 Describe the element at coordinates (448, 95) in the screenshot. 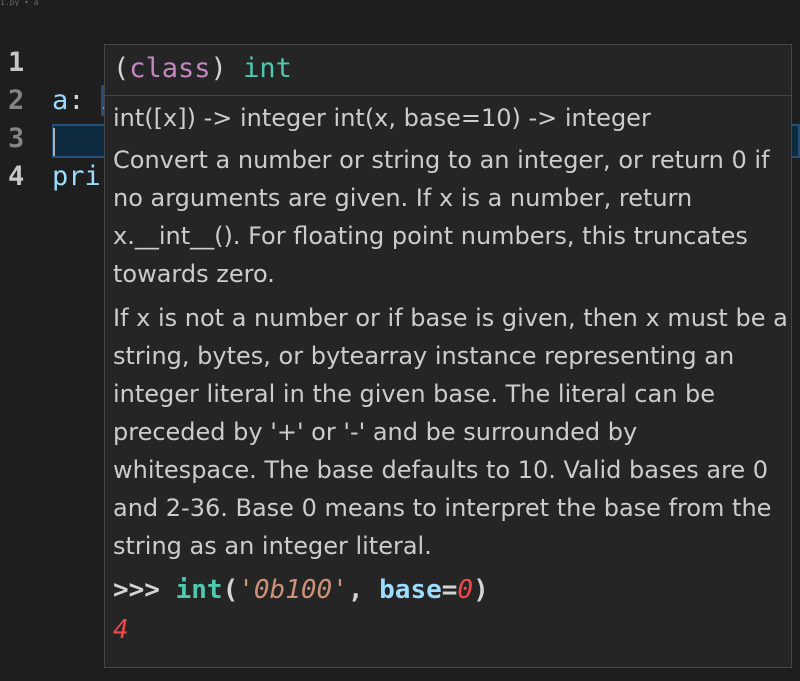

I see `hover-separator` at that location.